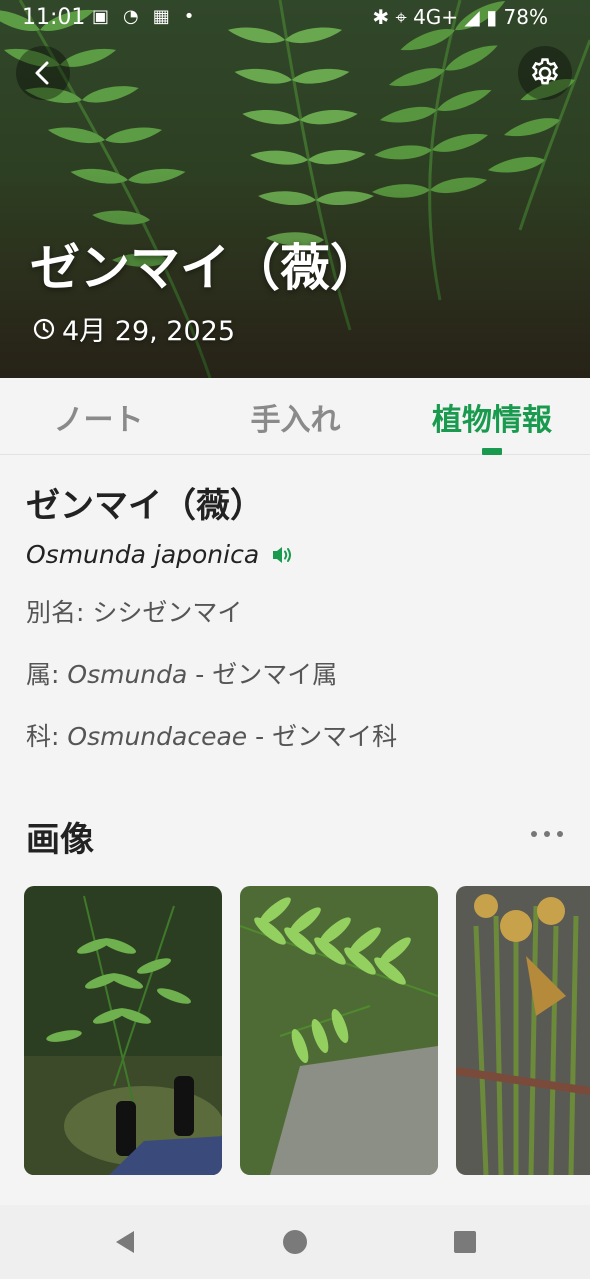  I want to click on alias-row: 別名: シシゼンマイ, so click(134, 612).